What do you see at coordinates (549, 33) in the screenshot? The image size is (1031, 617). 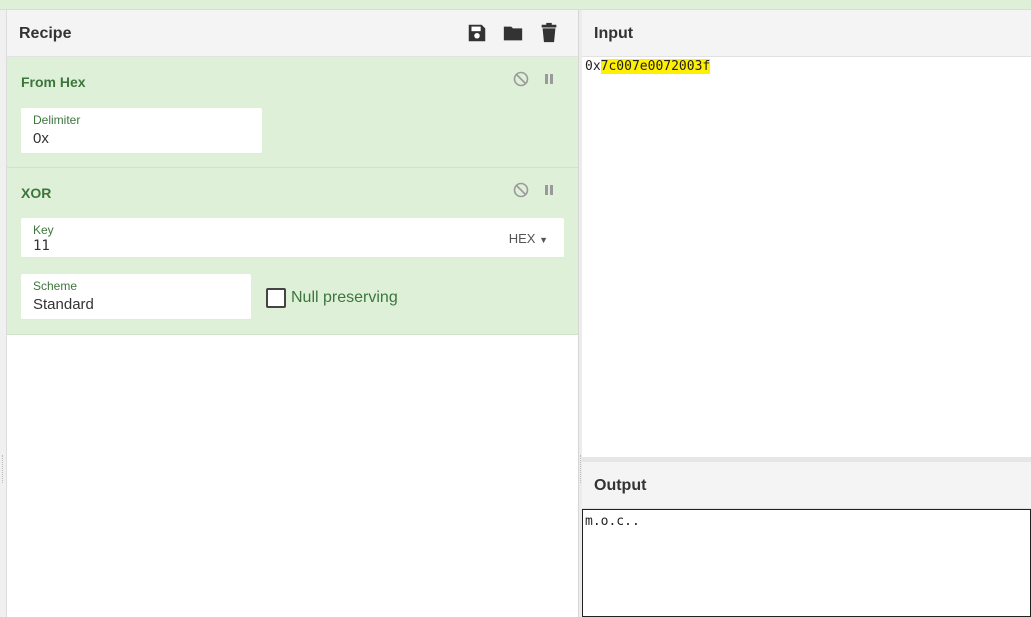 I see `trash-icon` at bounding box center [549, 33].